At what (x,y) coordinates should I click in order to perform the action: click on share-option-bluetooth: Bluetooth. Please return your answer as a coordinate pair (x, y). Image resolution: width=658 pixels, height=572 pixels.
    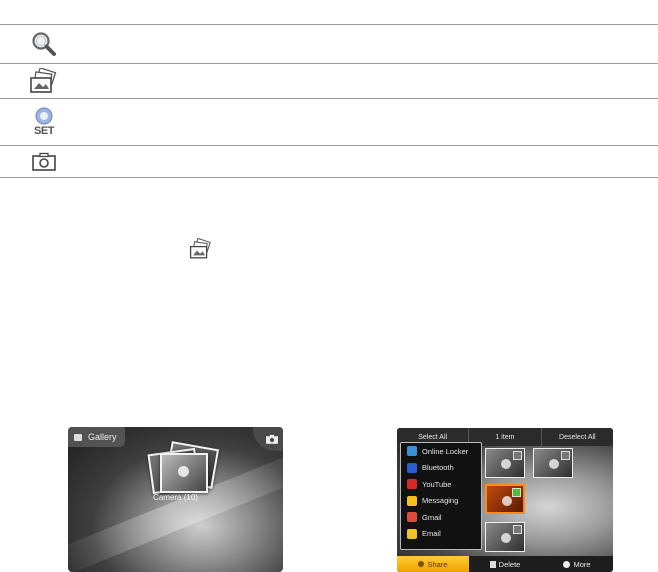
    Looking at the image, I should click on (441, 468).